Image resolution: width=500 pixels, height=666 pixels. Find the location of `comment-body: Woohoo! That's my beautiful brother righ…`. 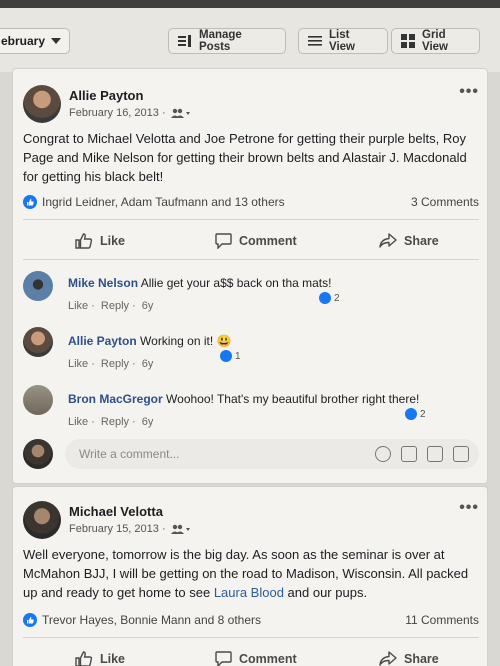

comment-body: Woohoo! That's my beautiful brother righ… is located at coordinates (293, 399).